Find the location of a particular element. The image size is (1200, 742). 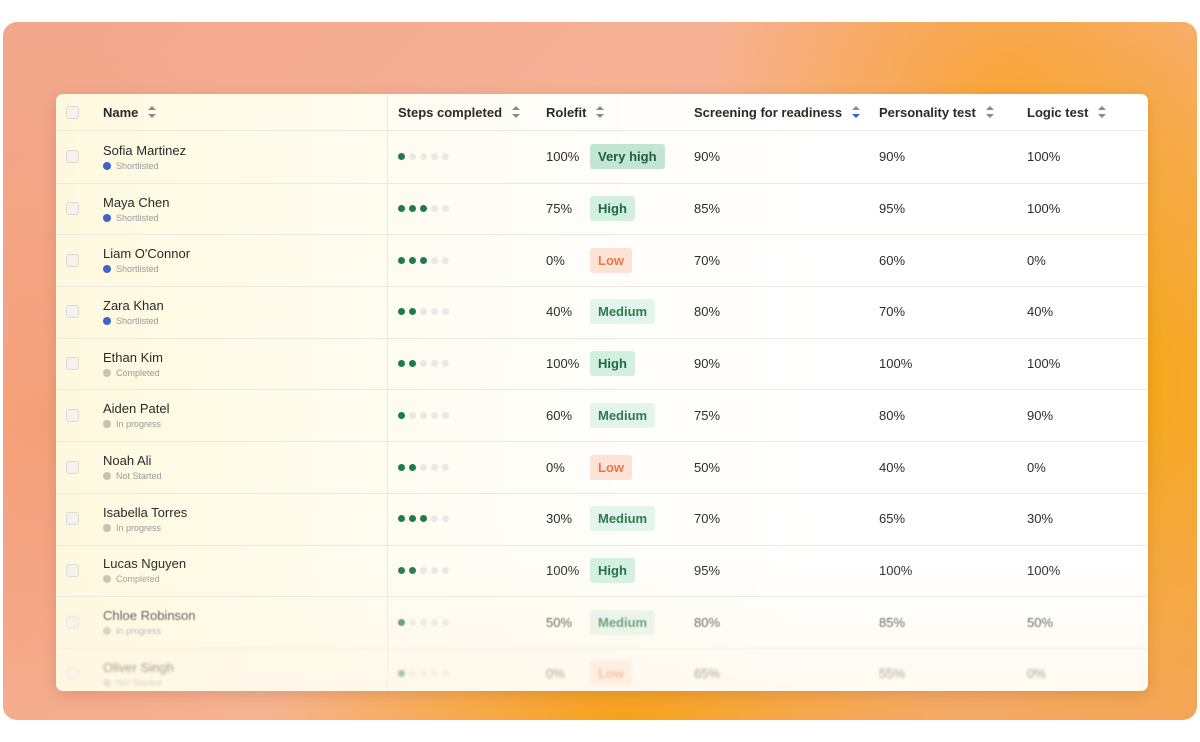

personality-cell: 90% is located at coordinates (892, 157).